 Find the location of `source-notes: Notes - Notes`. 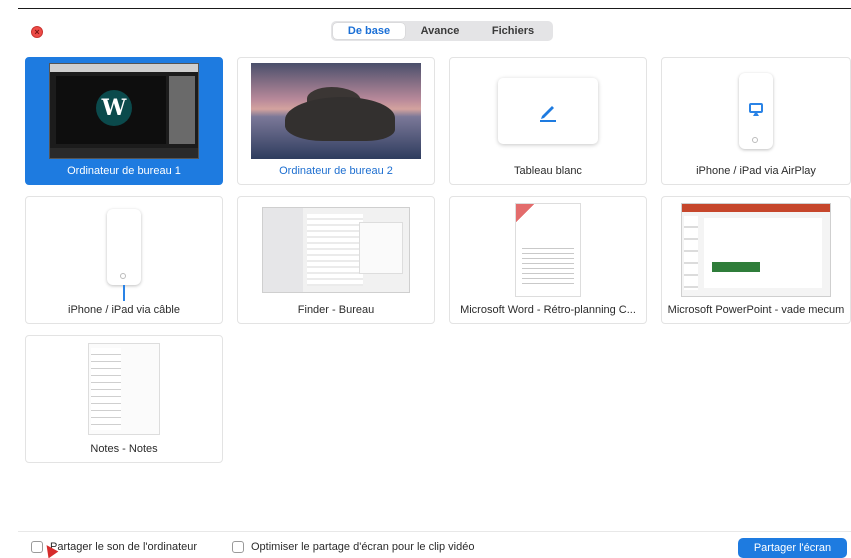

source-notes: Notes - Notes is located at coordinates (124, 399).